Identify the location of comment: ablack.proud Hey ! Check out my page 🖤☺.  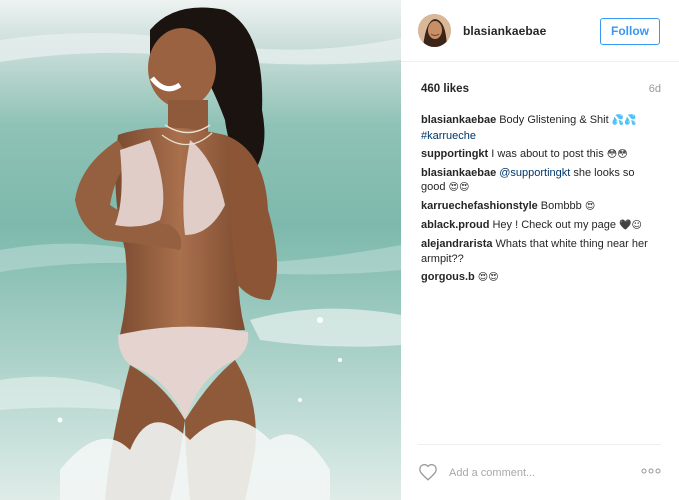
(541, 226).